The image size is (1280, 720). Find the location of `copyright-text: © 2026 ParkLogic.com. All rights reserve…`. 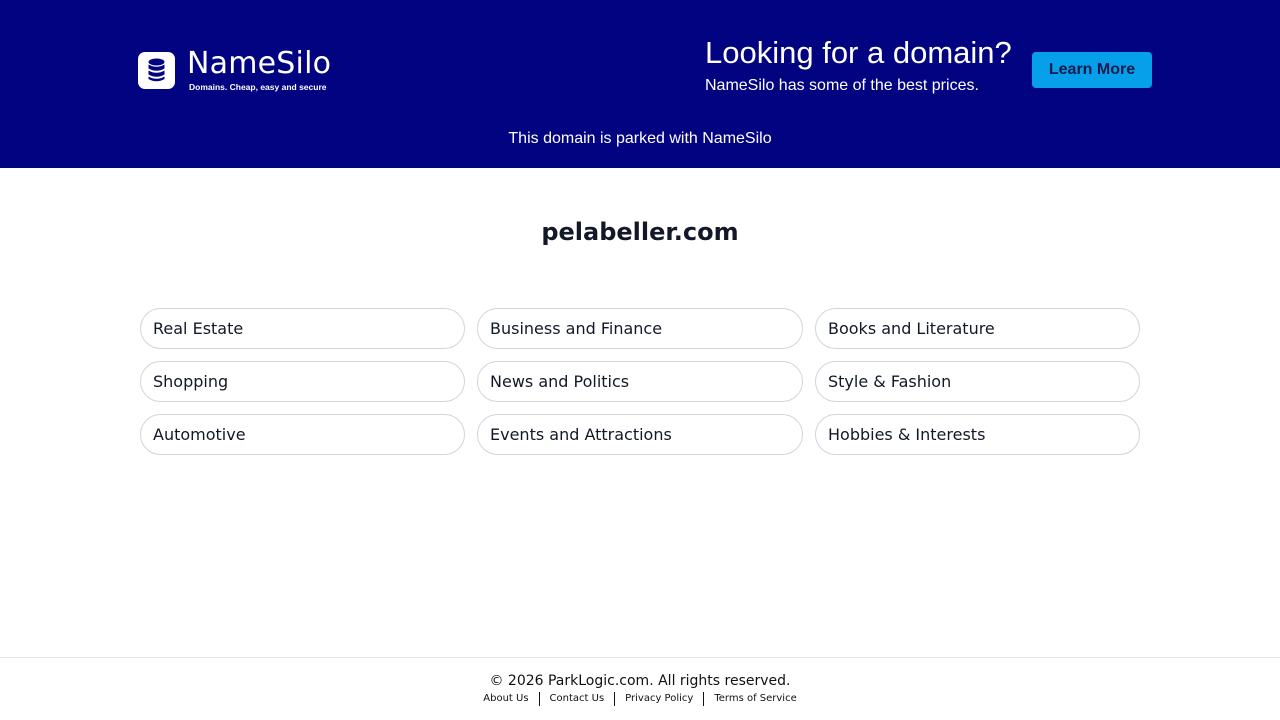

copyright-text: © 2026 ParkLogic.com. All rights reserve… is located at coordinates (640, 681).